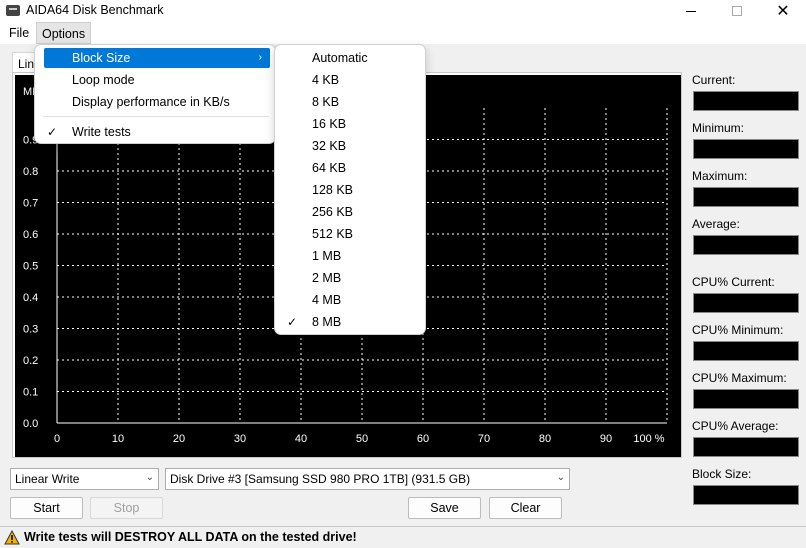  What do you see at coordinates (329, 146) in the screenshot?
I see `block-size-option-label: 32 KB` at bounding box center [329, 146].